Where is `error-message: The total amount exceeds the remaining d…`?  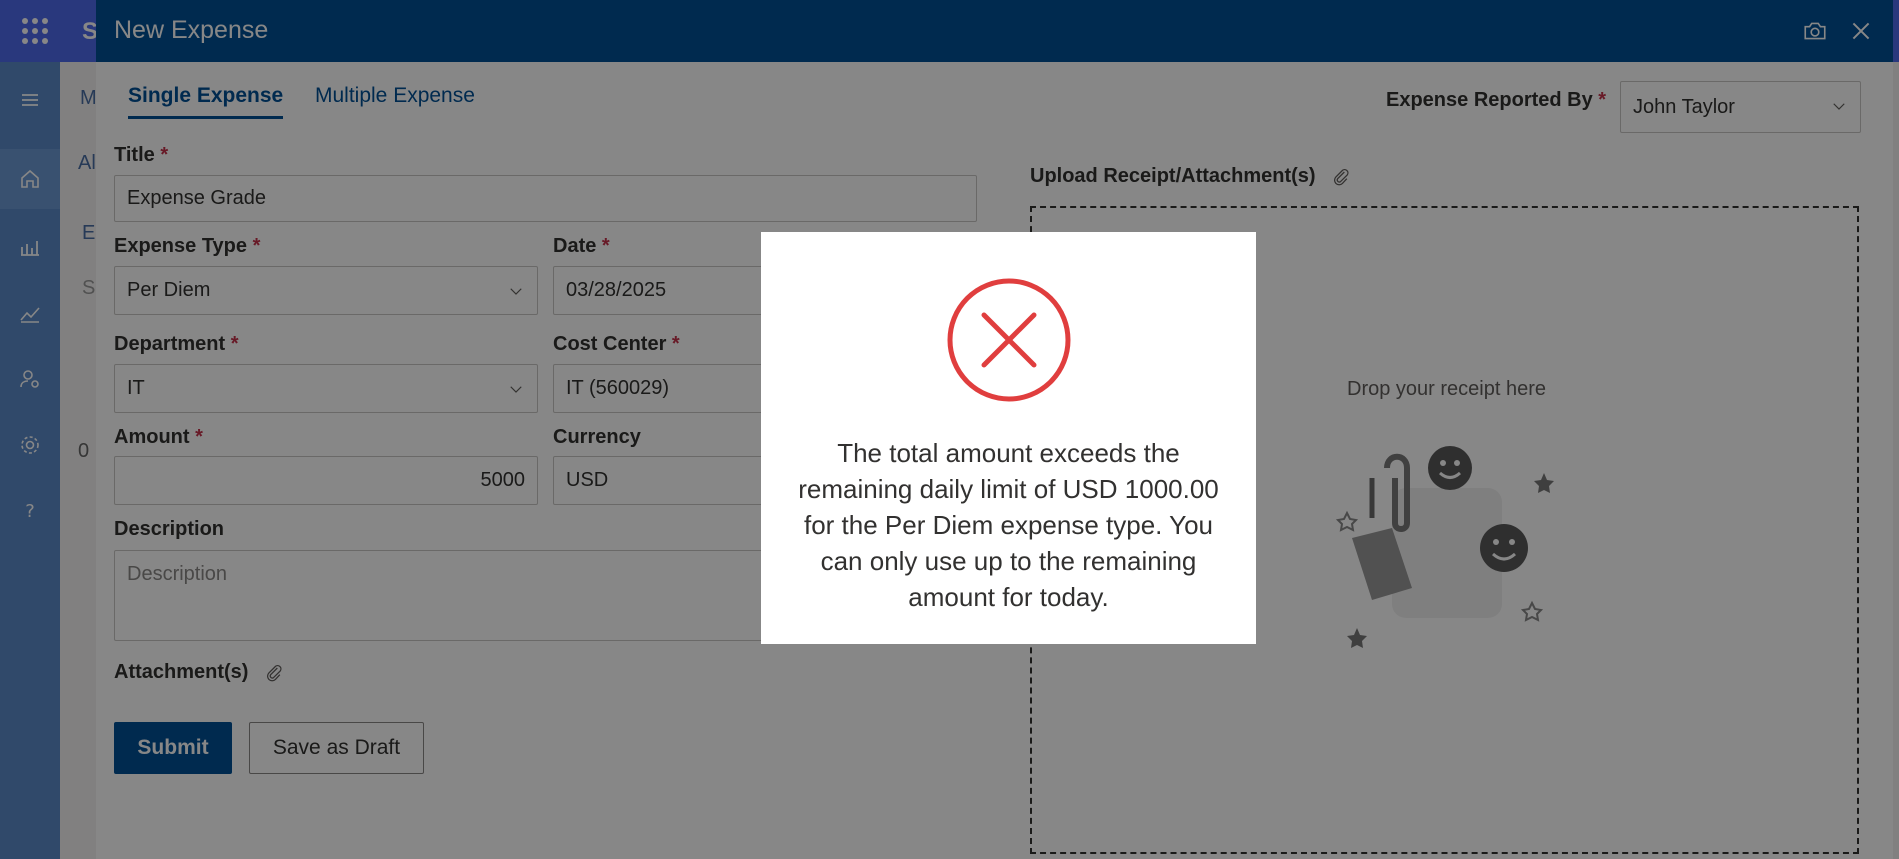
error-message: The total amount exceeds the remaining d… is located at coordinates (1008, 525).